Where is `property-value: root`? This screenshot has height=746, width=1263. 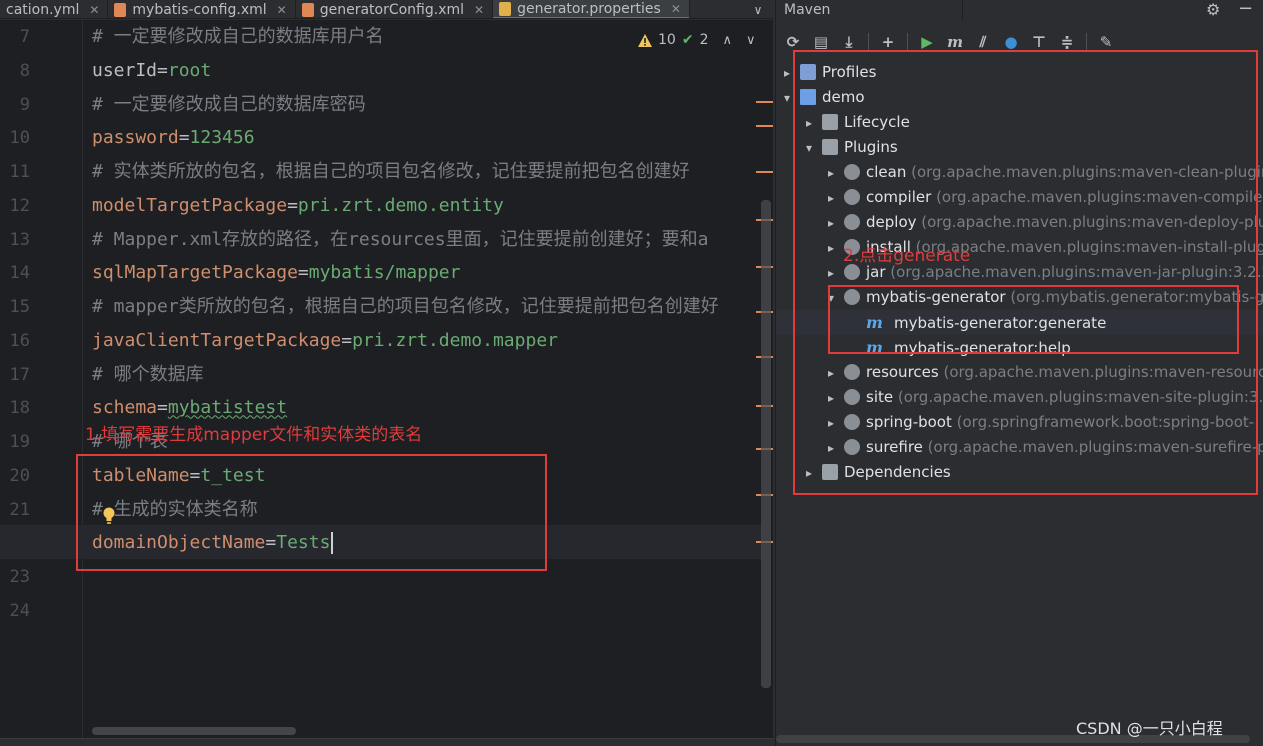 property-value: root is located at coordinates (189, 70).